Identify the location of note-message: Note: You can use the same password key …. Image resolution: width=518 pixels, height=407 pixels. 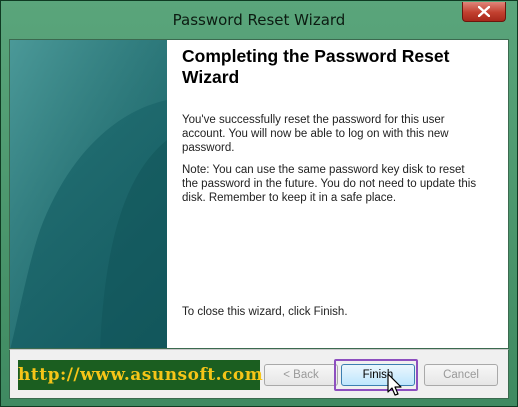
(329, 184).